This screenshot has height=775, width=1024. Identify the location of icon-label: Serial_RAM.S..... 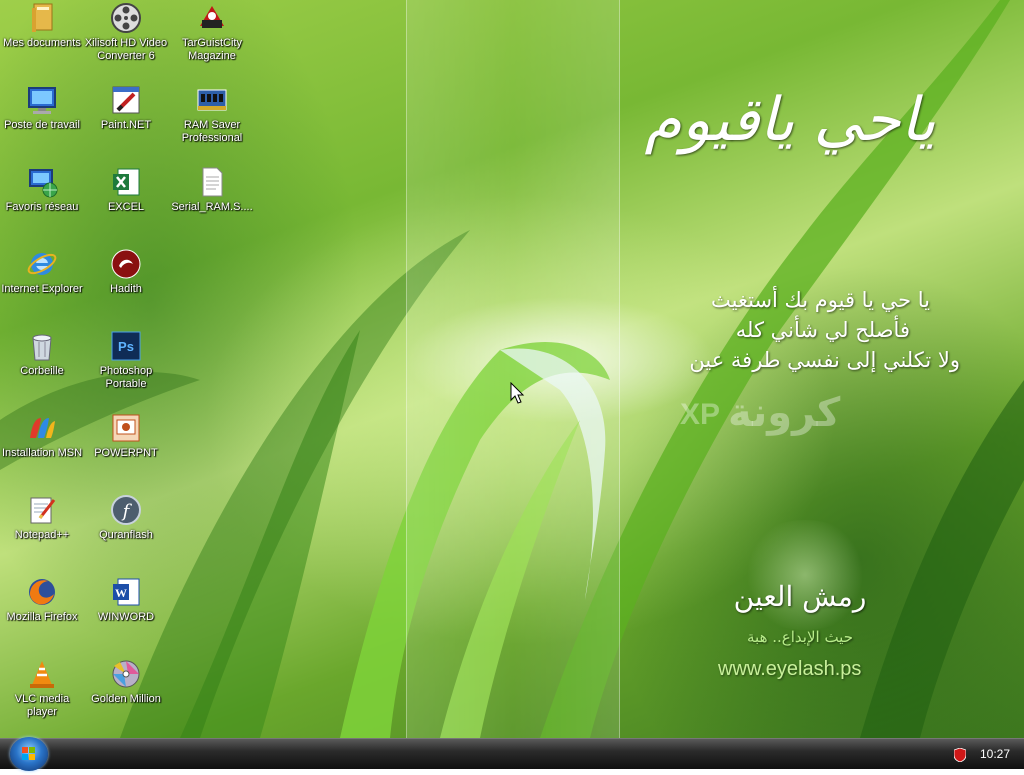
(212, 207).